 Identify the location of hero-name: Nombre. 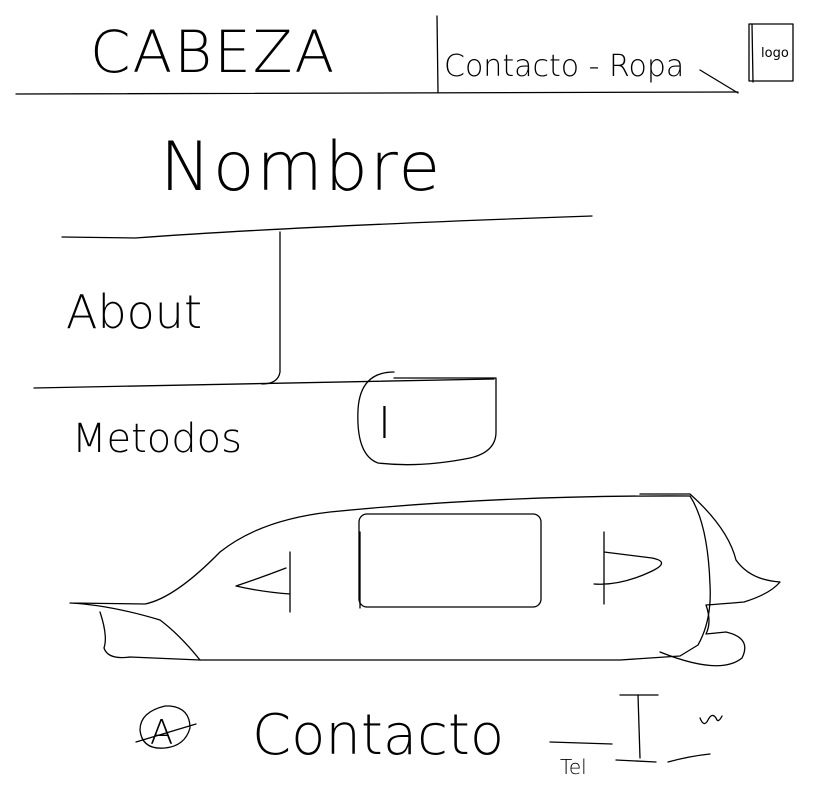
(301, 167).